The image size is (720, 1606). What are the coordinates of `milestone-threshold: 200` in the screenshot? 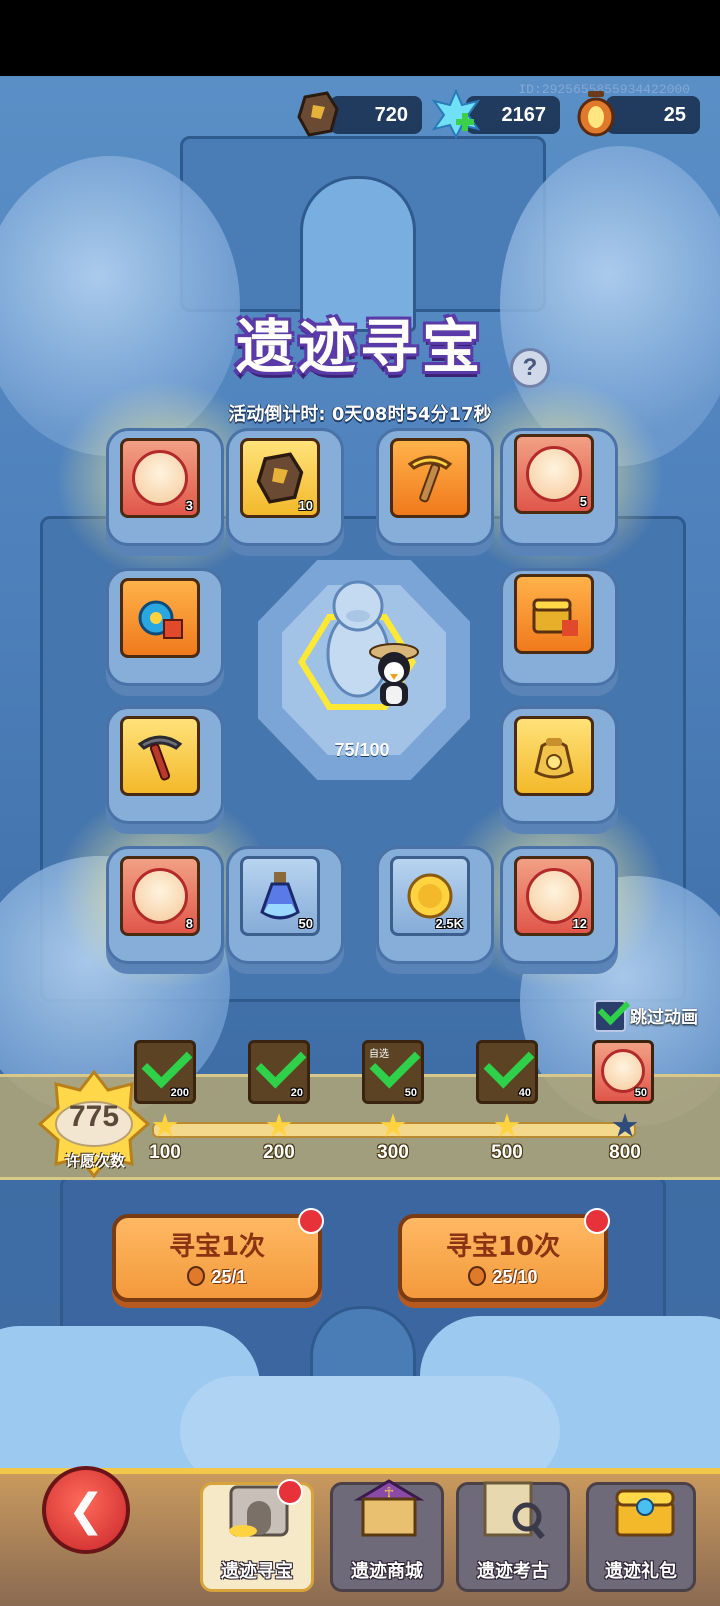 It's located at (279, 1152).